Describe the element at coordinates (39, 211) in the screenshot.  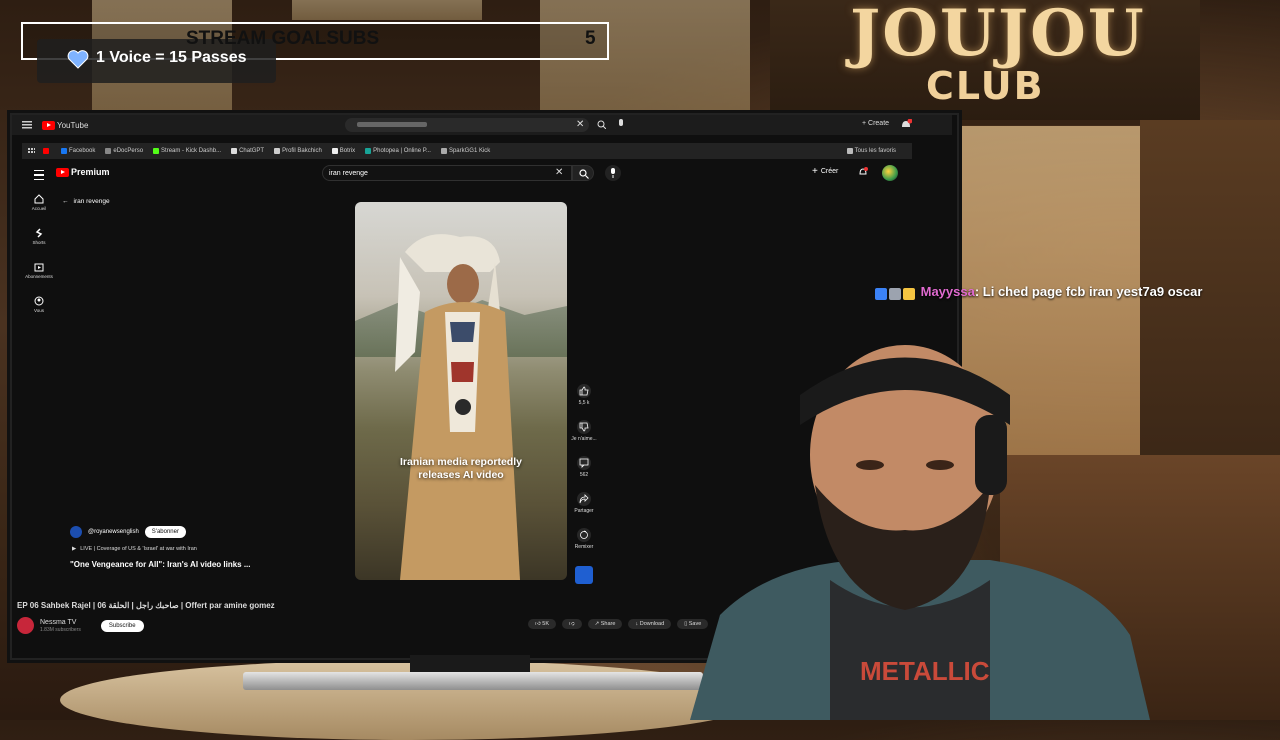
I see `side-nav-home: Accueil` at that location.